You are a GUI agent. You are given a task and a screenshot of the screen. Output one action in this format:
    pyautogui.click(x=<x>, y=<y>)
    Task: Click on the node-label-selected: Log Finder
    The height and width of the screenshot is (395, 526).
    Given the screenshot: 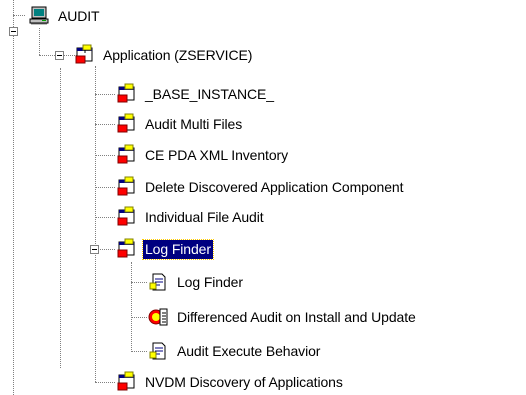 What is the action you would take?
    pyautogui.click(x=178, y=249)
    